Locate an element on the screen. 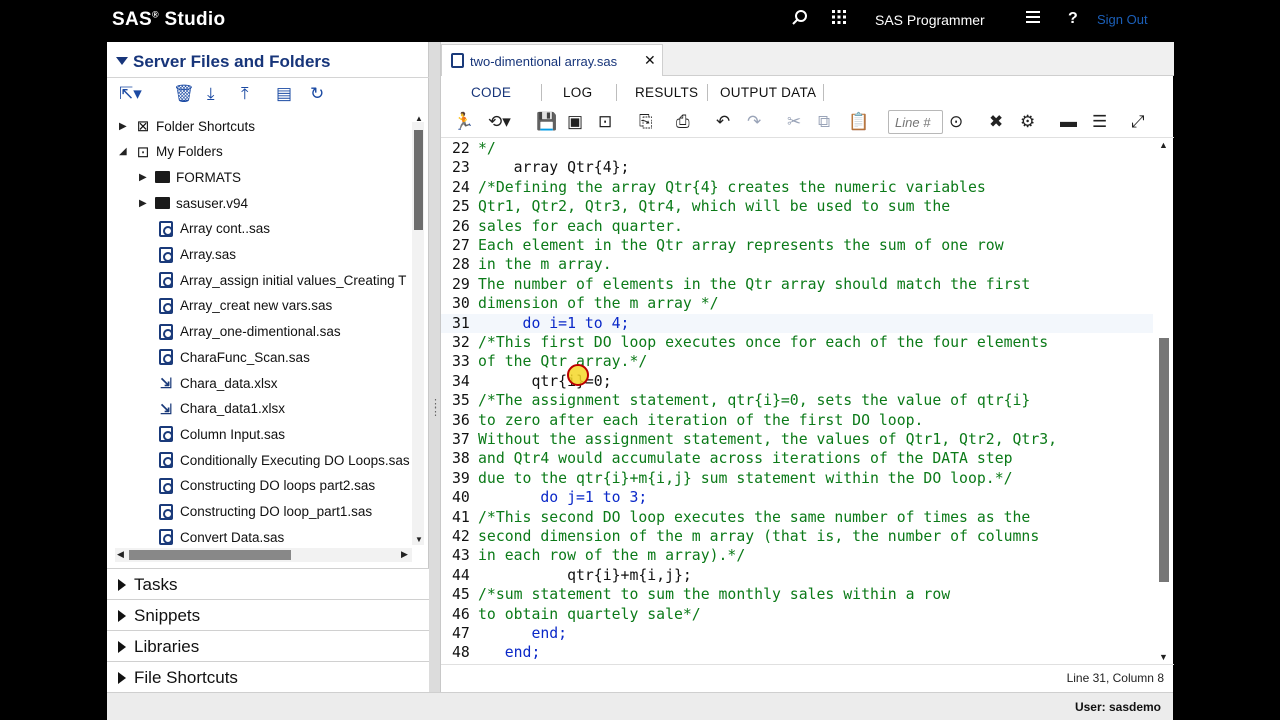  code-vertical-scrollbar: ▲ ▼ is located at coordinates (1163, 401).